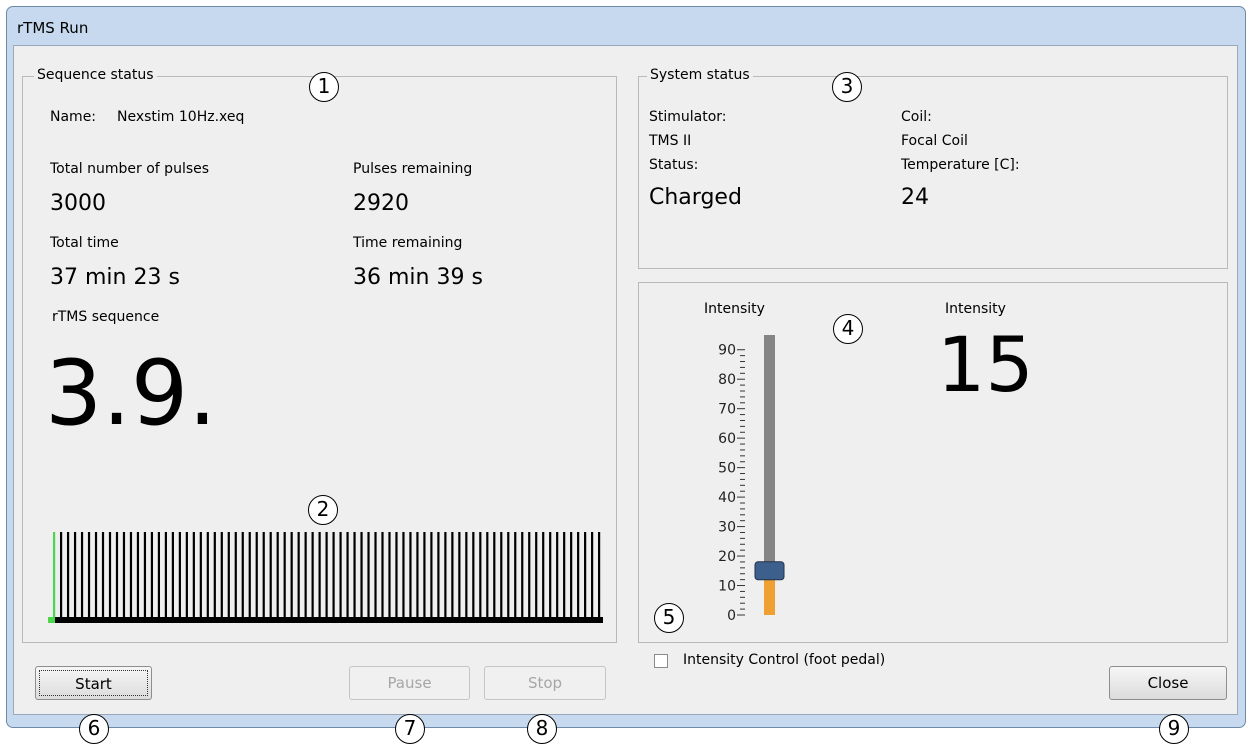  Describe the element at coordinates (115, 277) in the screenshot. I see `total-time-value: 37 min 23 s` at that location.